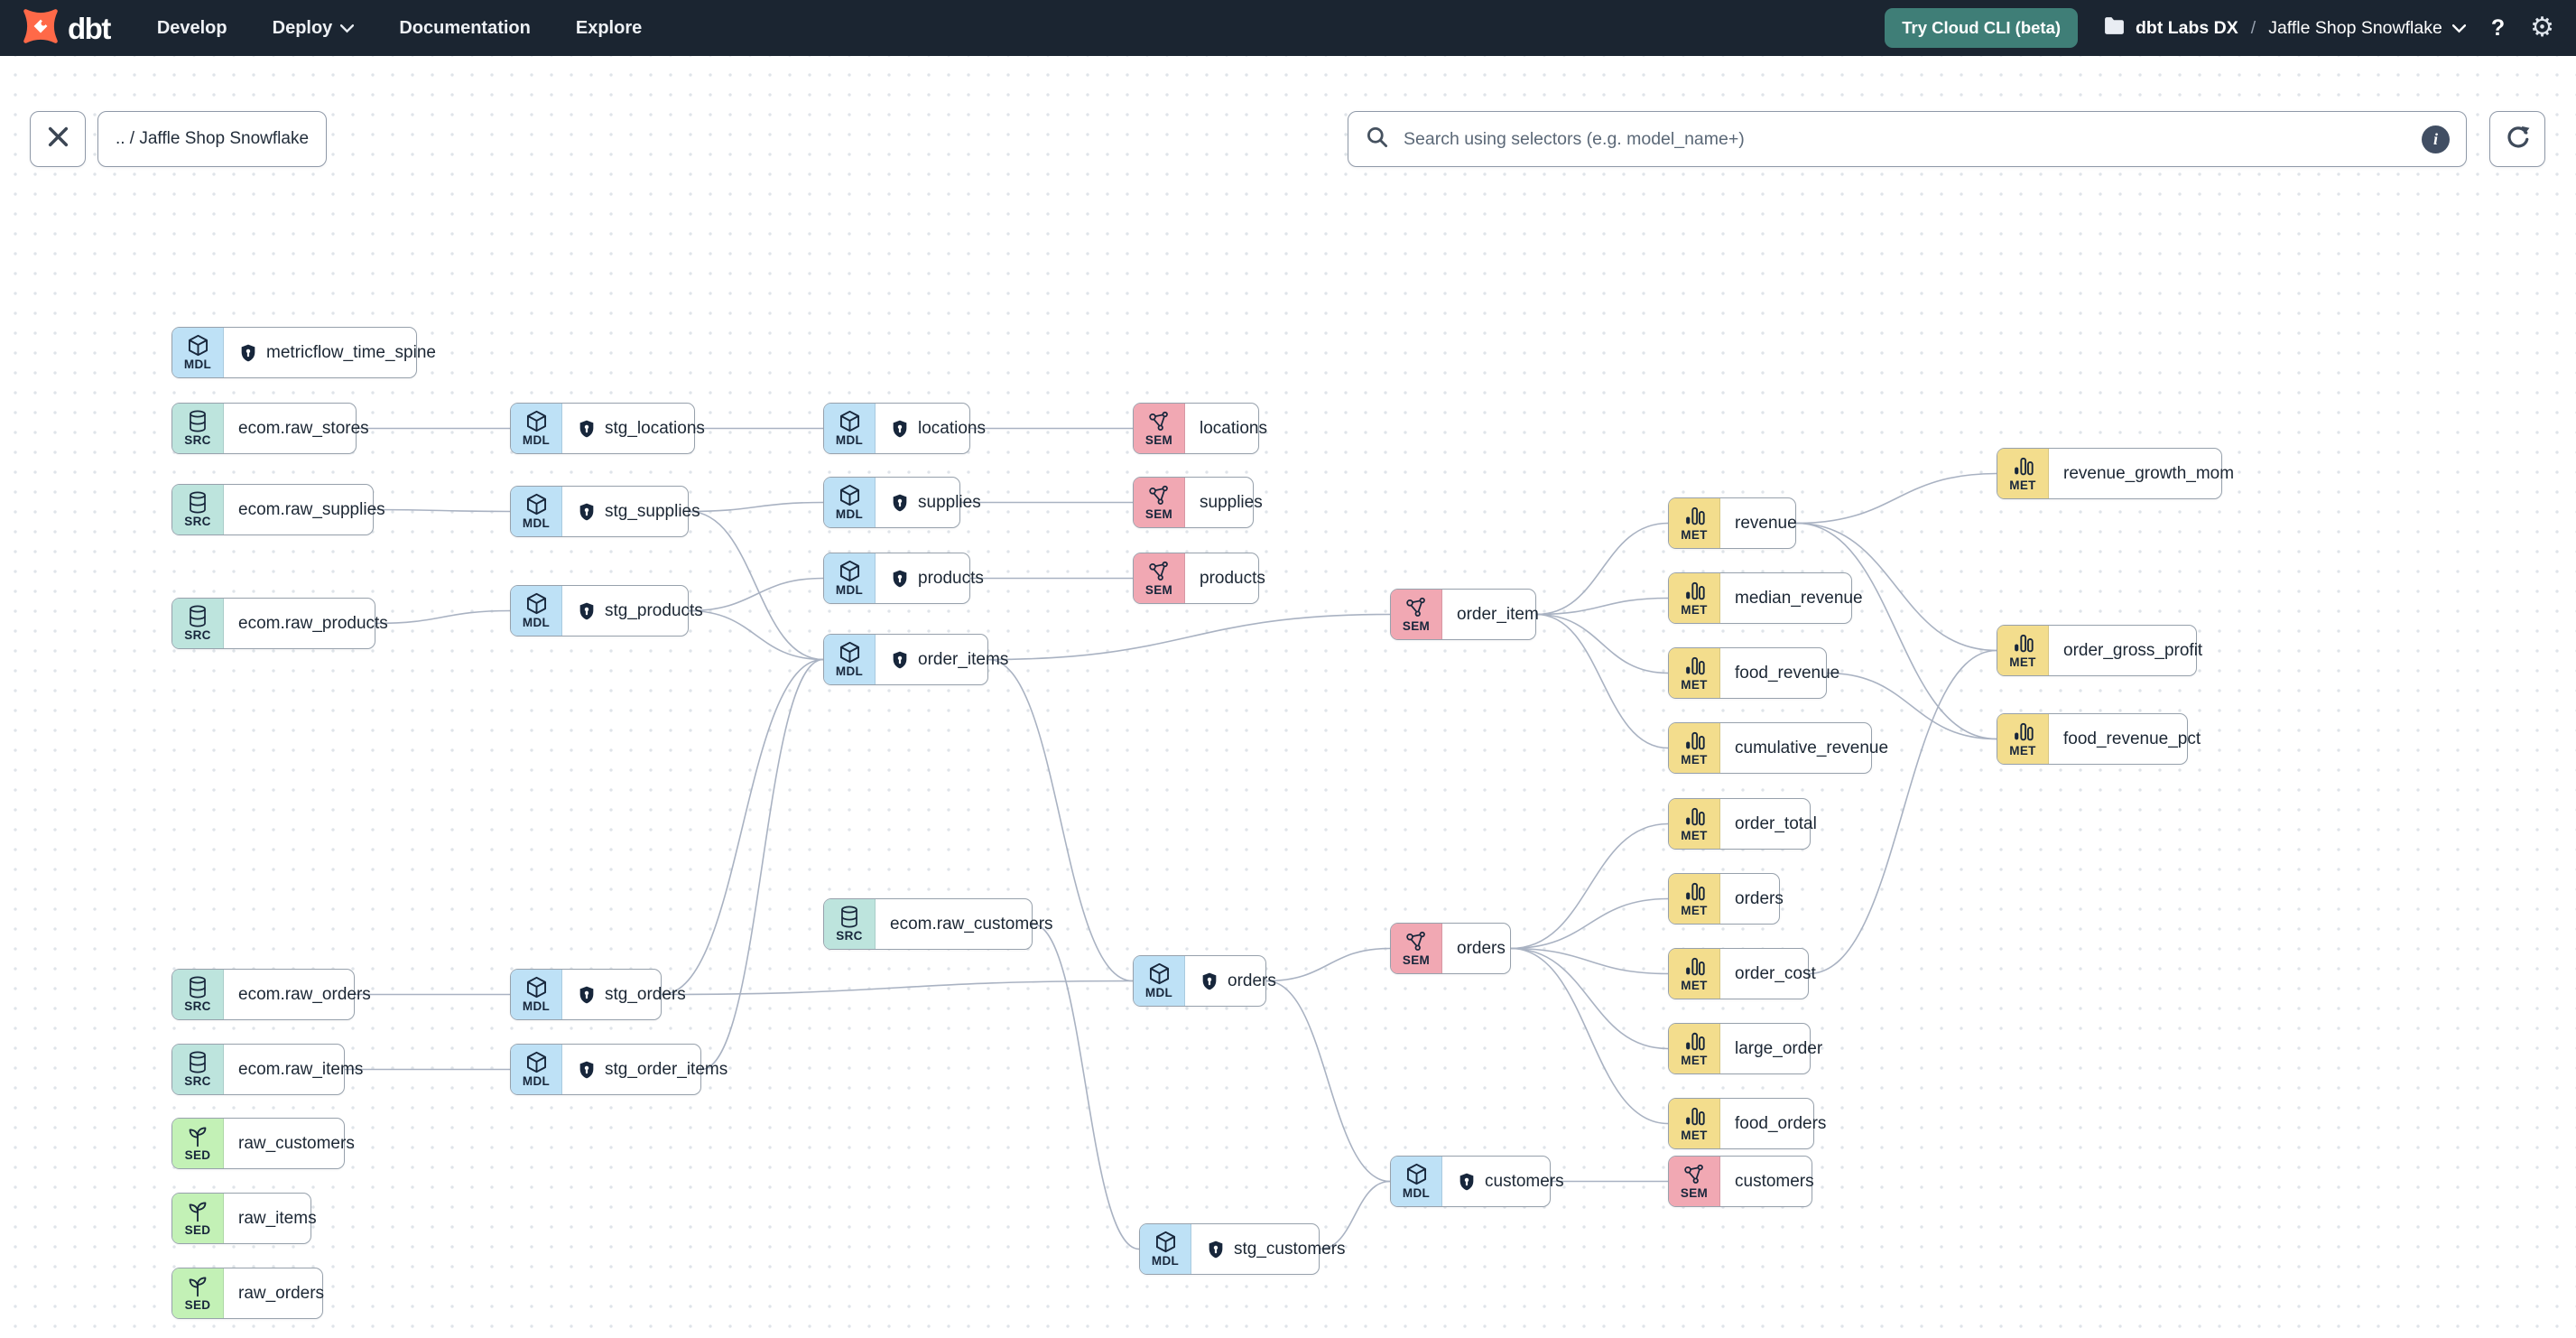 The image size is (2576, 1338). I want to click on dbt-logo: dbt, so click(66, 28).